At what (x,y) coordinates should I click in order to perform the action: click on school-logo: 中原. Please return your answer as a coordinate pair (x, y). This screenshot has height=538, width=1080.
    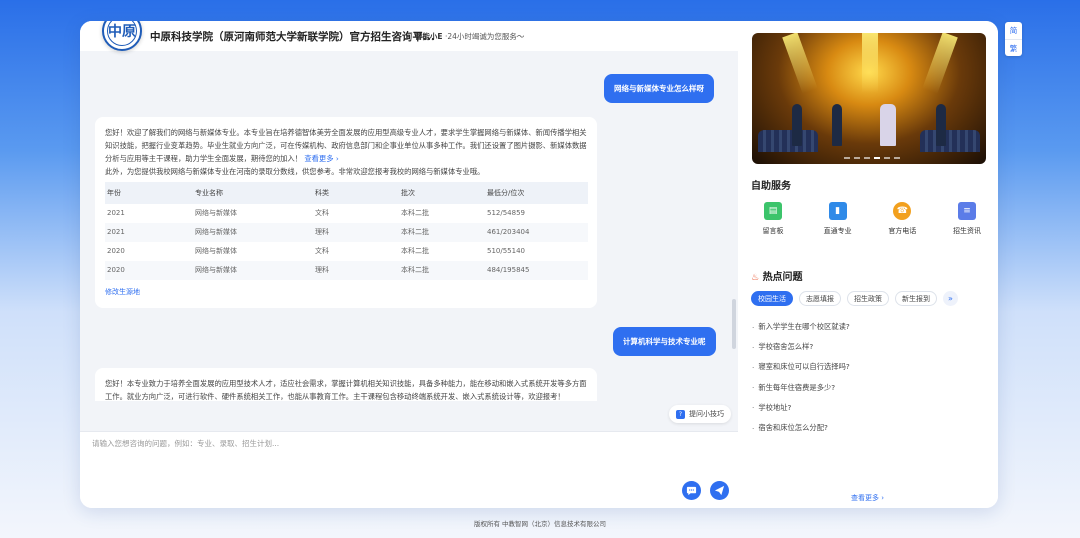
    Looking at the image, I should click on (122, 36).